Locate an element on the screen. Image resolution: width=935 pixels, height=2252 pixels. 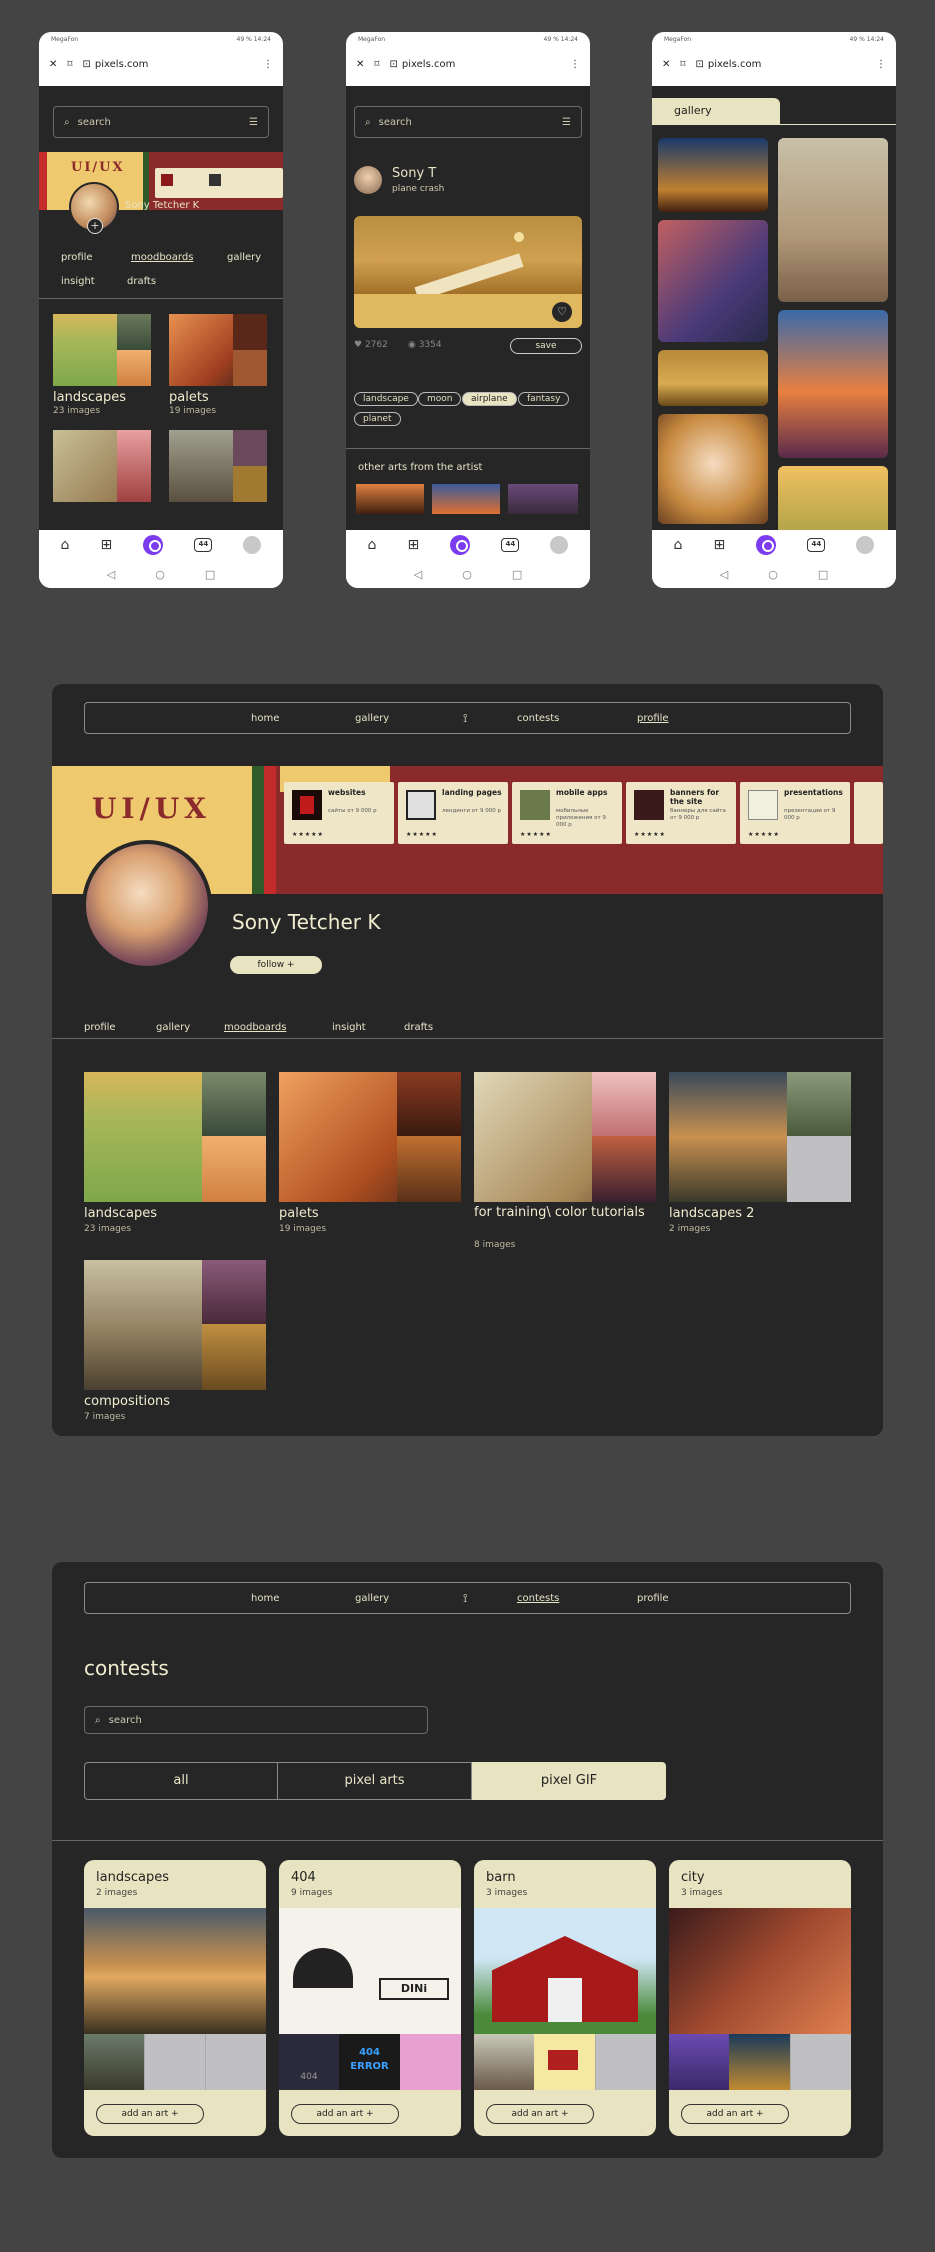
contest-art-city is located at coordinates (760, 1971).